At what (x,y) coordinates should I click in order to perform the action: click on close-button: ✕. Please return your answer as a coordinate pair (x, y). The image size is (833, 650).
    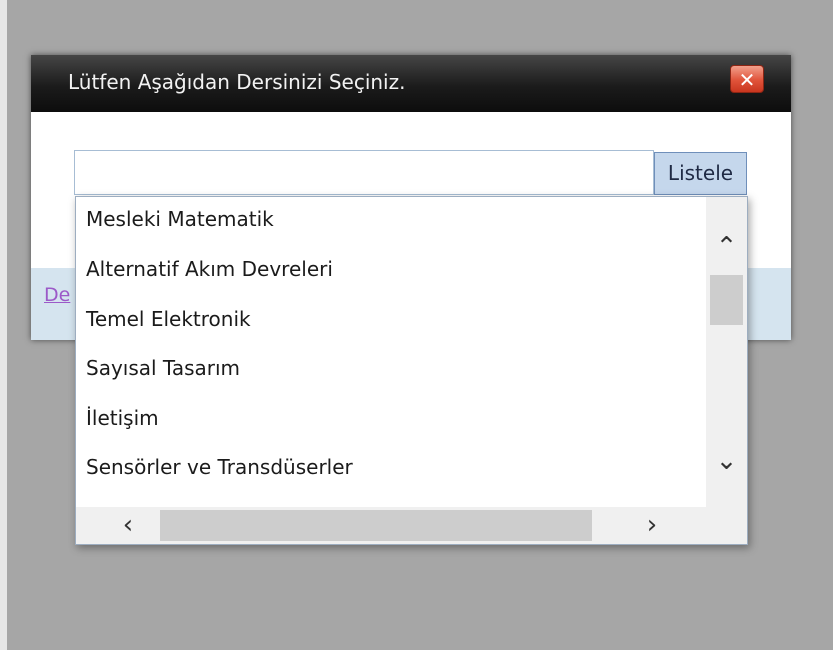
    Looking at the image, I should click on (747, 79).